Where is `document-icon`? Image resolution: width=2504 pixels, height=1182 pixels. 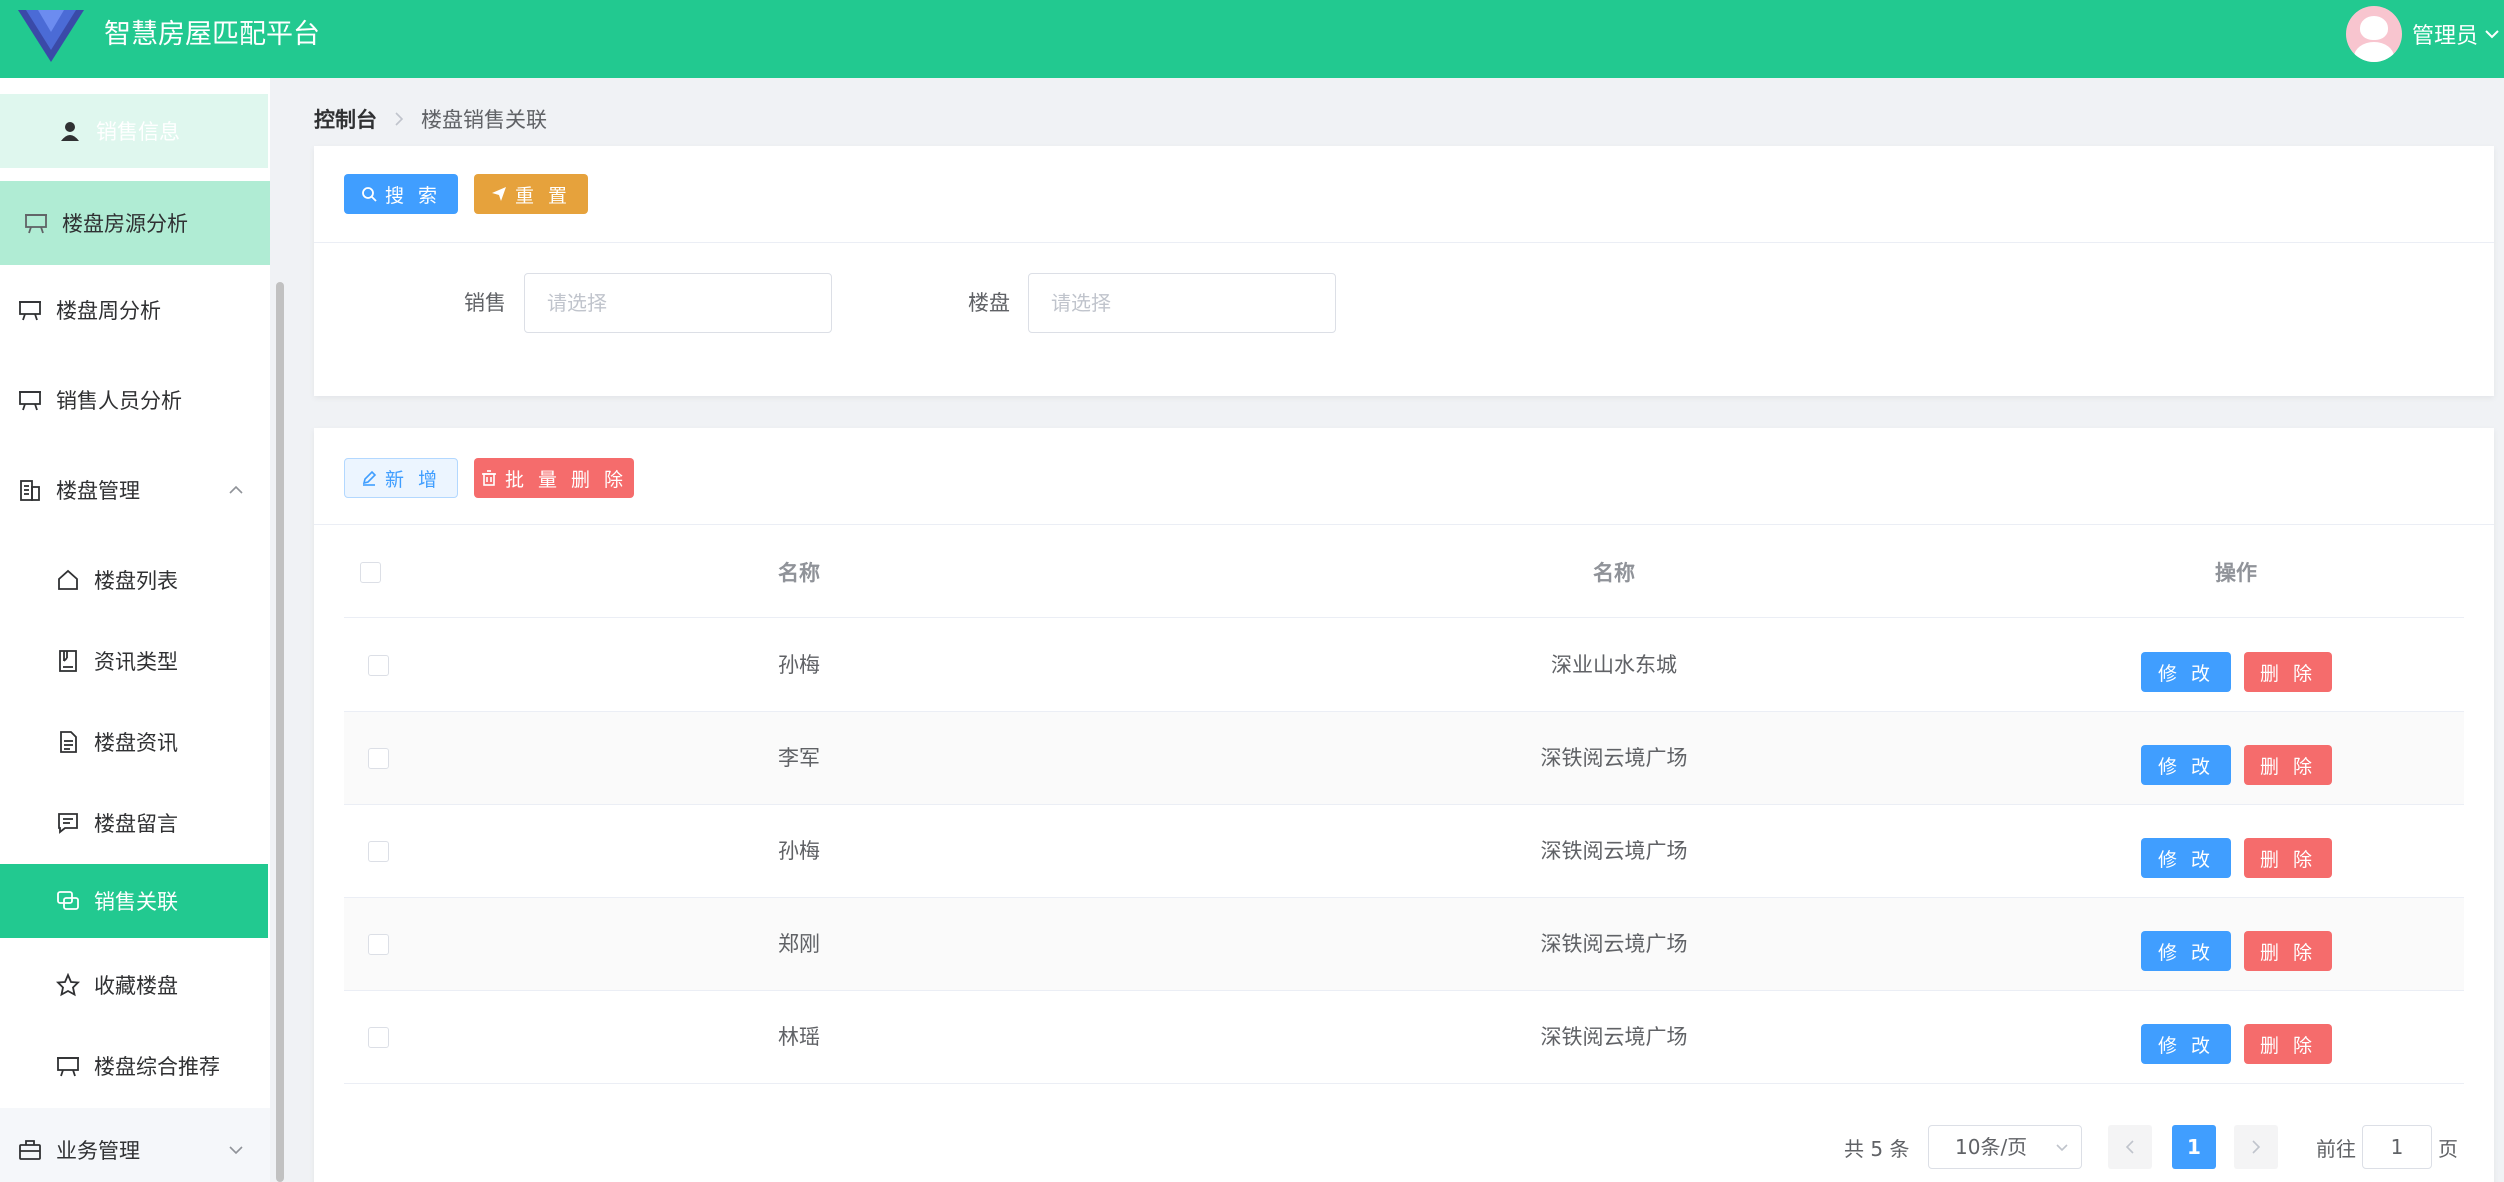 document-icon is located at coordinates (68, 742).